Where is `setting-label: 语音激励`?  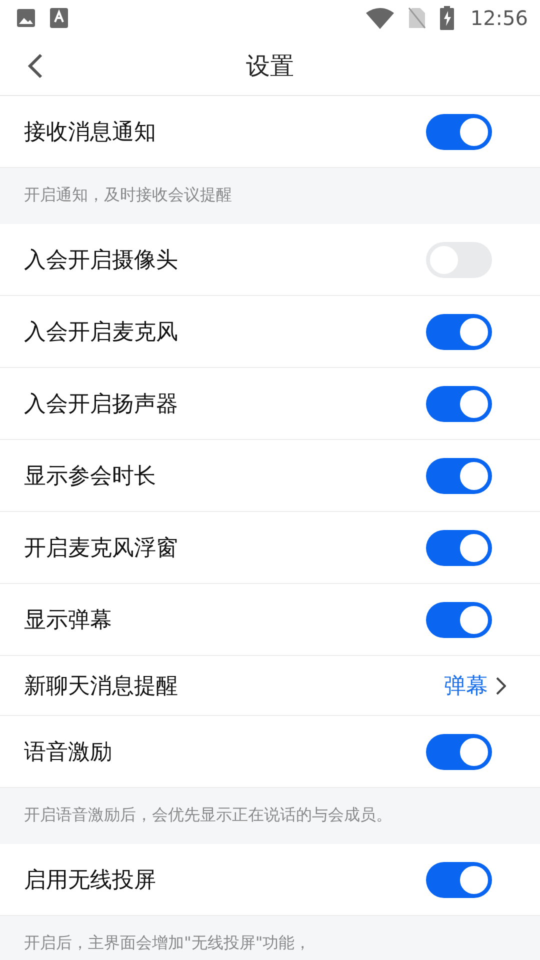 setting-label: 语音激励 is located at coordinates (68, 752).